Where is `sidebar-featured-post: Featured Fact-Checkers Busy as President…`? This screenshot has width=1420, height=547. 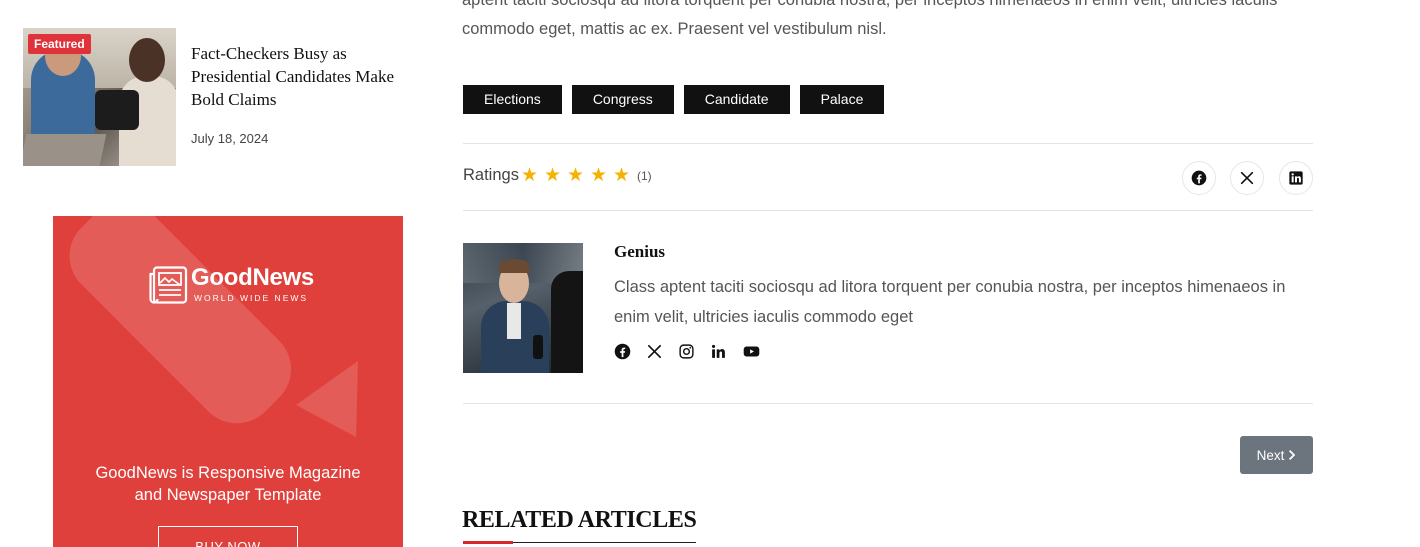
sidebar-featured-post: Featured Fact-Checkers Busy as President… is located at coordinates (223, 98).